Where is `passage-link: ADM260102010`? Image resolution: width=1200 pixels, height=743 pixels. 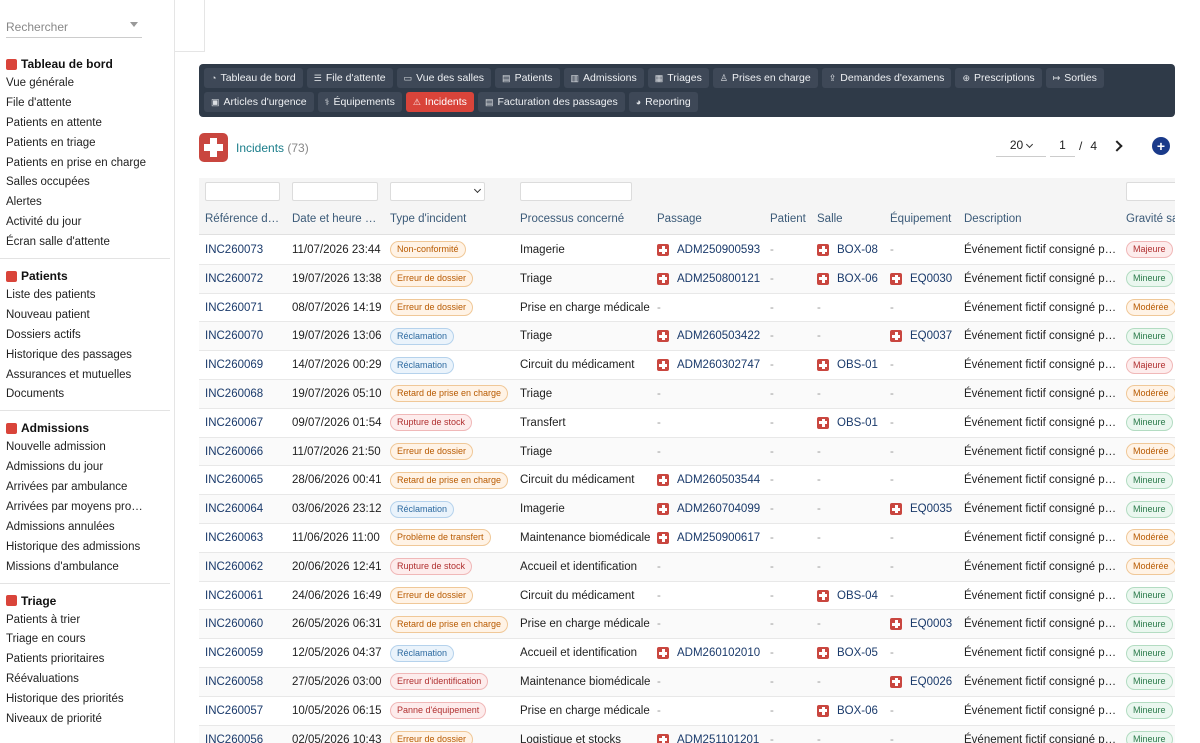
passage-link: ADM260102010 is located at coordinates (712, 653).